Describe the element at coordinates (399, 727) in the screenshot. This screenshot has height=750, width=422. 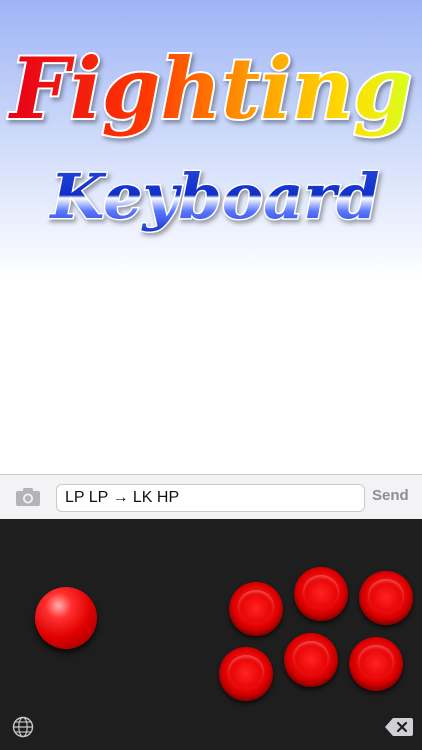
I see `delete-icon` at that location.